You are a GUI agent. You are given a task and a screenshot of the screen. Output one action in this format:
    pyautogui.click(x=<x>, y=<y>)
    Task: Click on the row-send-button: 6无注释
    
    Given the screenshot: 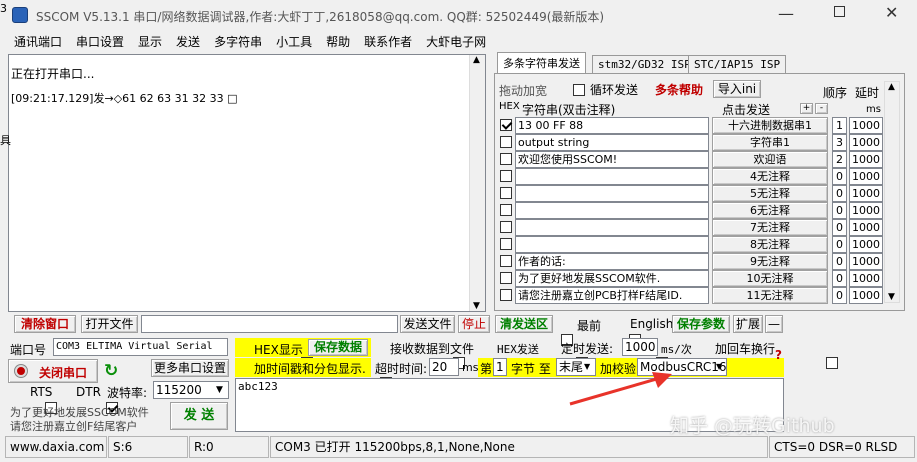 What is the action you would take?
    pyautogui.click(x=770, y=210)
    